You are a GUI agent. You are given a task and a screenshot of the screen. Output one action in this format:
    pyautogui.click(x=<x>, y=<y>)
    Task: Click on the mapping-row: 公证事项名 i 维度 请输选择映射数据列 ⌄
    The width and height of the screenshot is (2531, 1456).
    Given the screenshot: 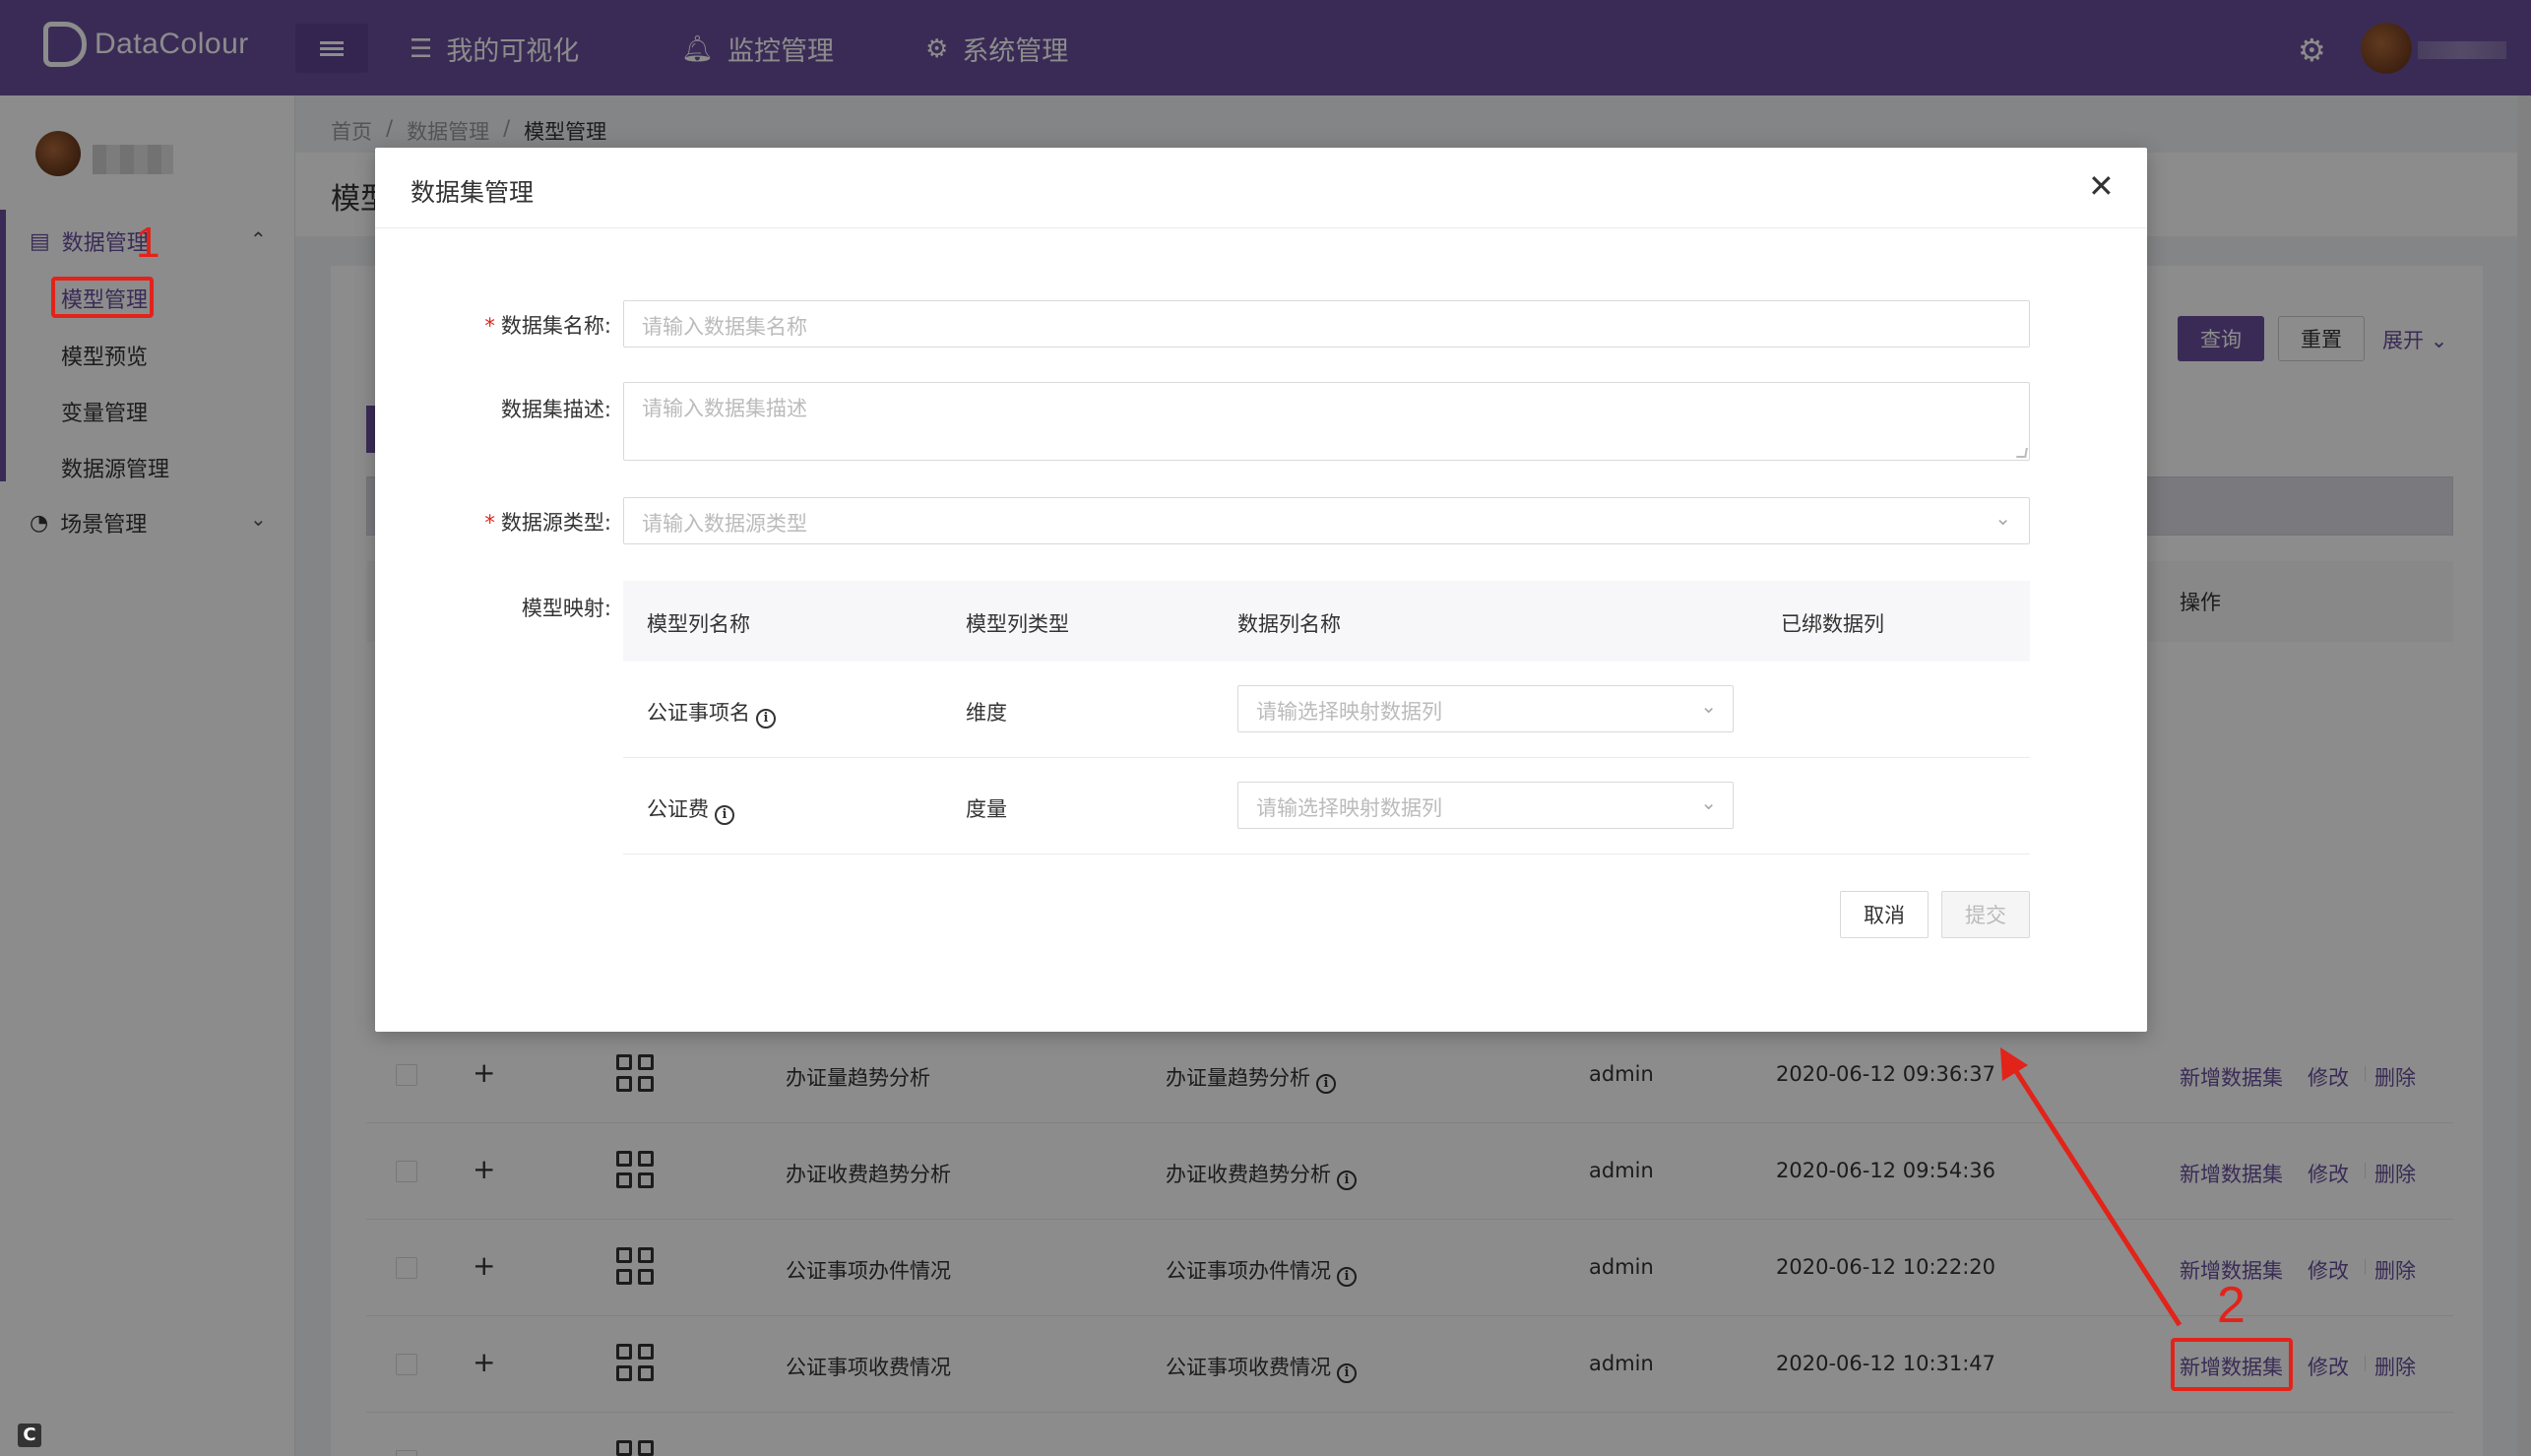 What is the action you would take?
    pyautogui.click(x=1326, y=710)
    